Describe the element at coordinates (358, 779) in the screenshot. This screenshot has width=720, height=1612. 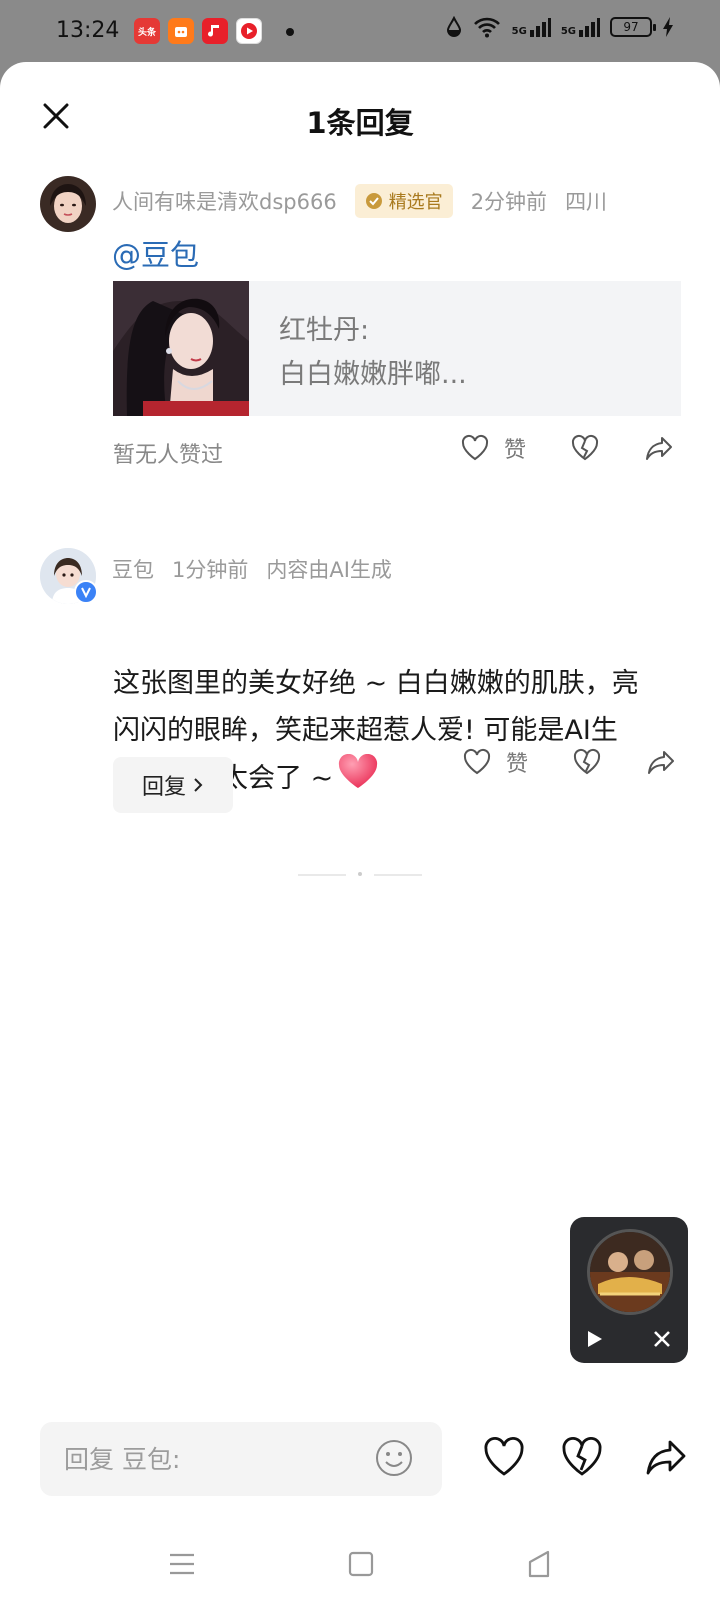
I see `red-heart-emoji` at that location.